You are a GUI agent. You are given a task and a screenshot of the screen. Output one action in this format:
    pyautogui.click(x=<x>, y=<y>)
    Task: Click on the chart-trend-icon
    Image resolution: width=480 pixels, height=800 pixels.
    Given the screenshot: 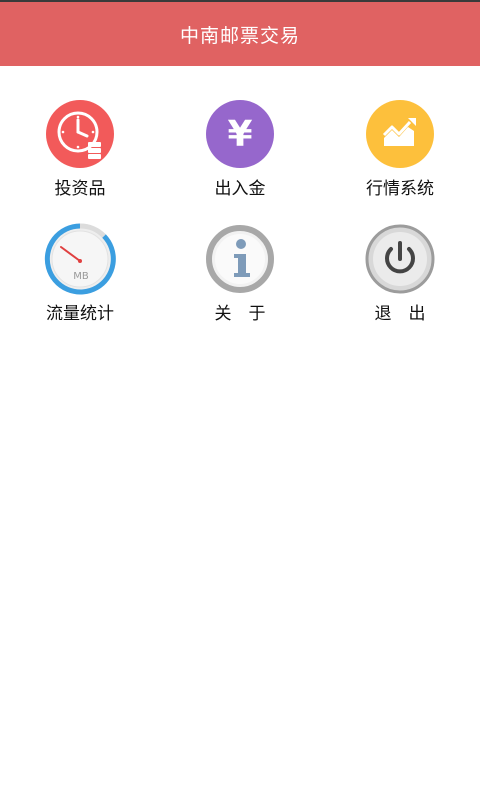 What is the action you would take?
    pyautogui.click(x=400, y=134)
    